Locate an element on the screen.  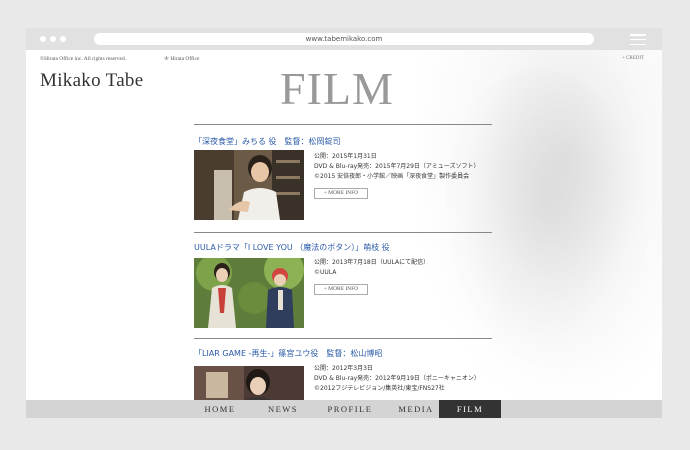
nav-item-media: MEDIA is located at coordinates (416, 409).